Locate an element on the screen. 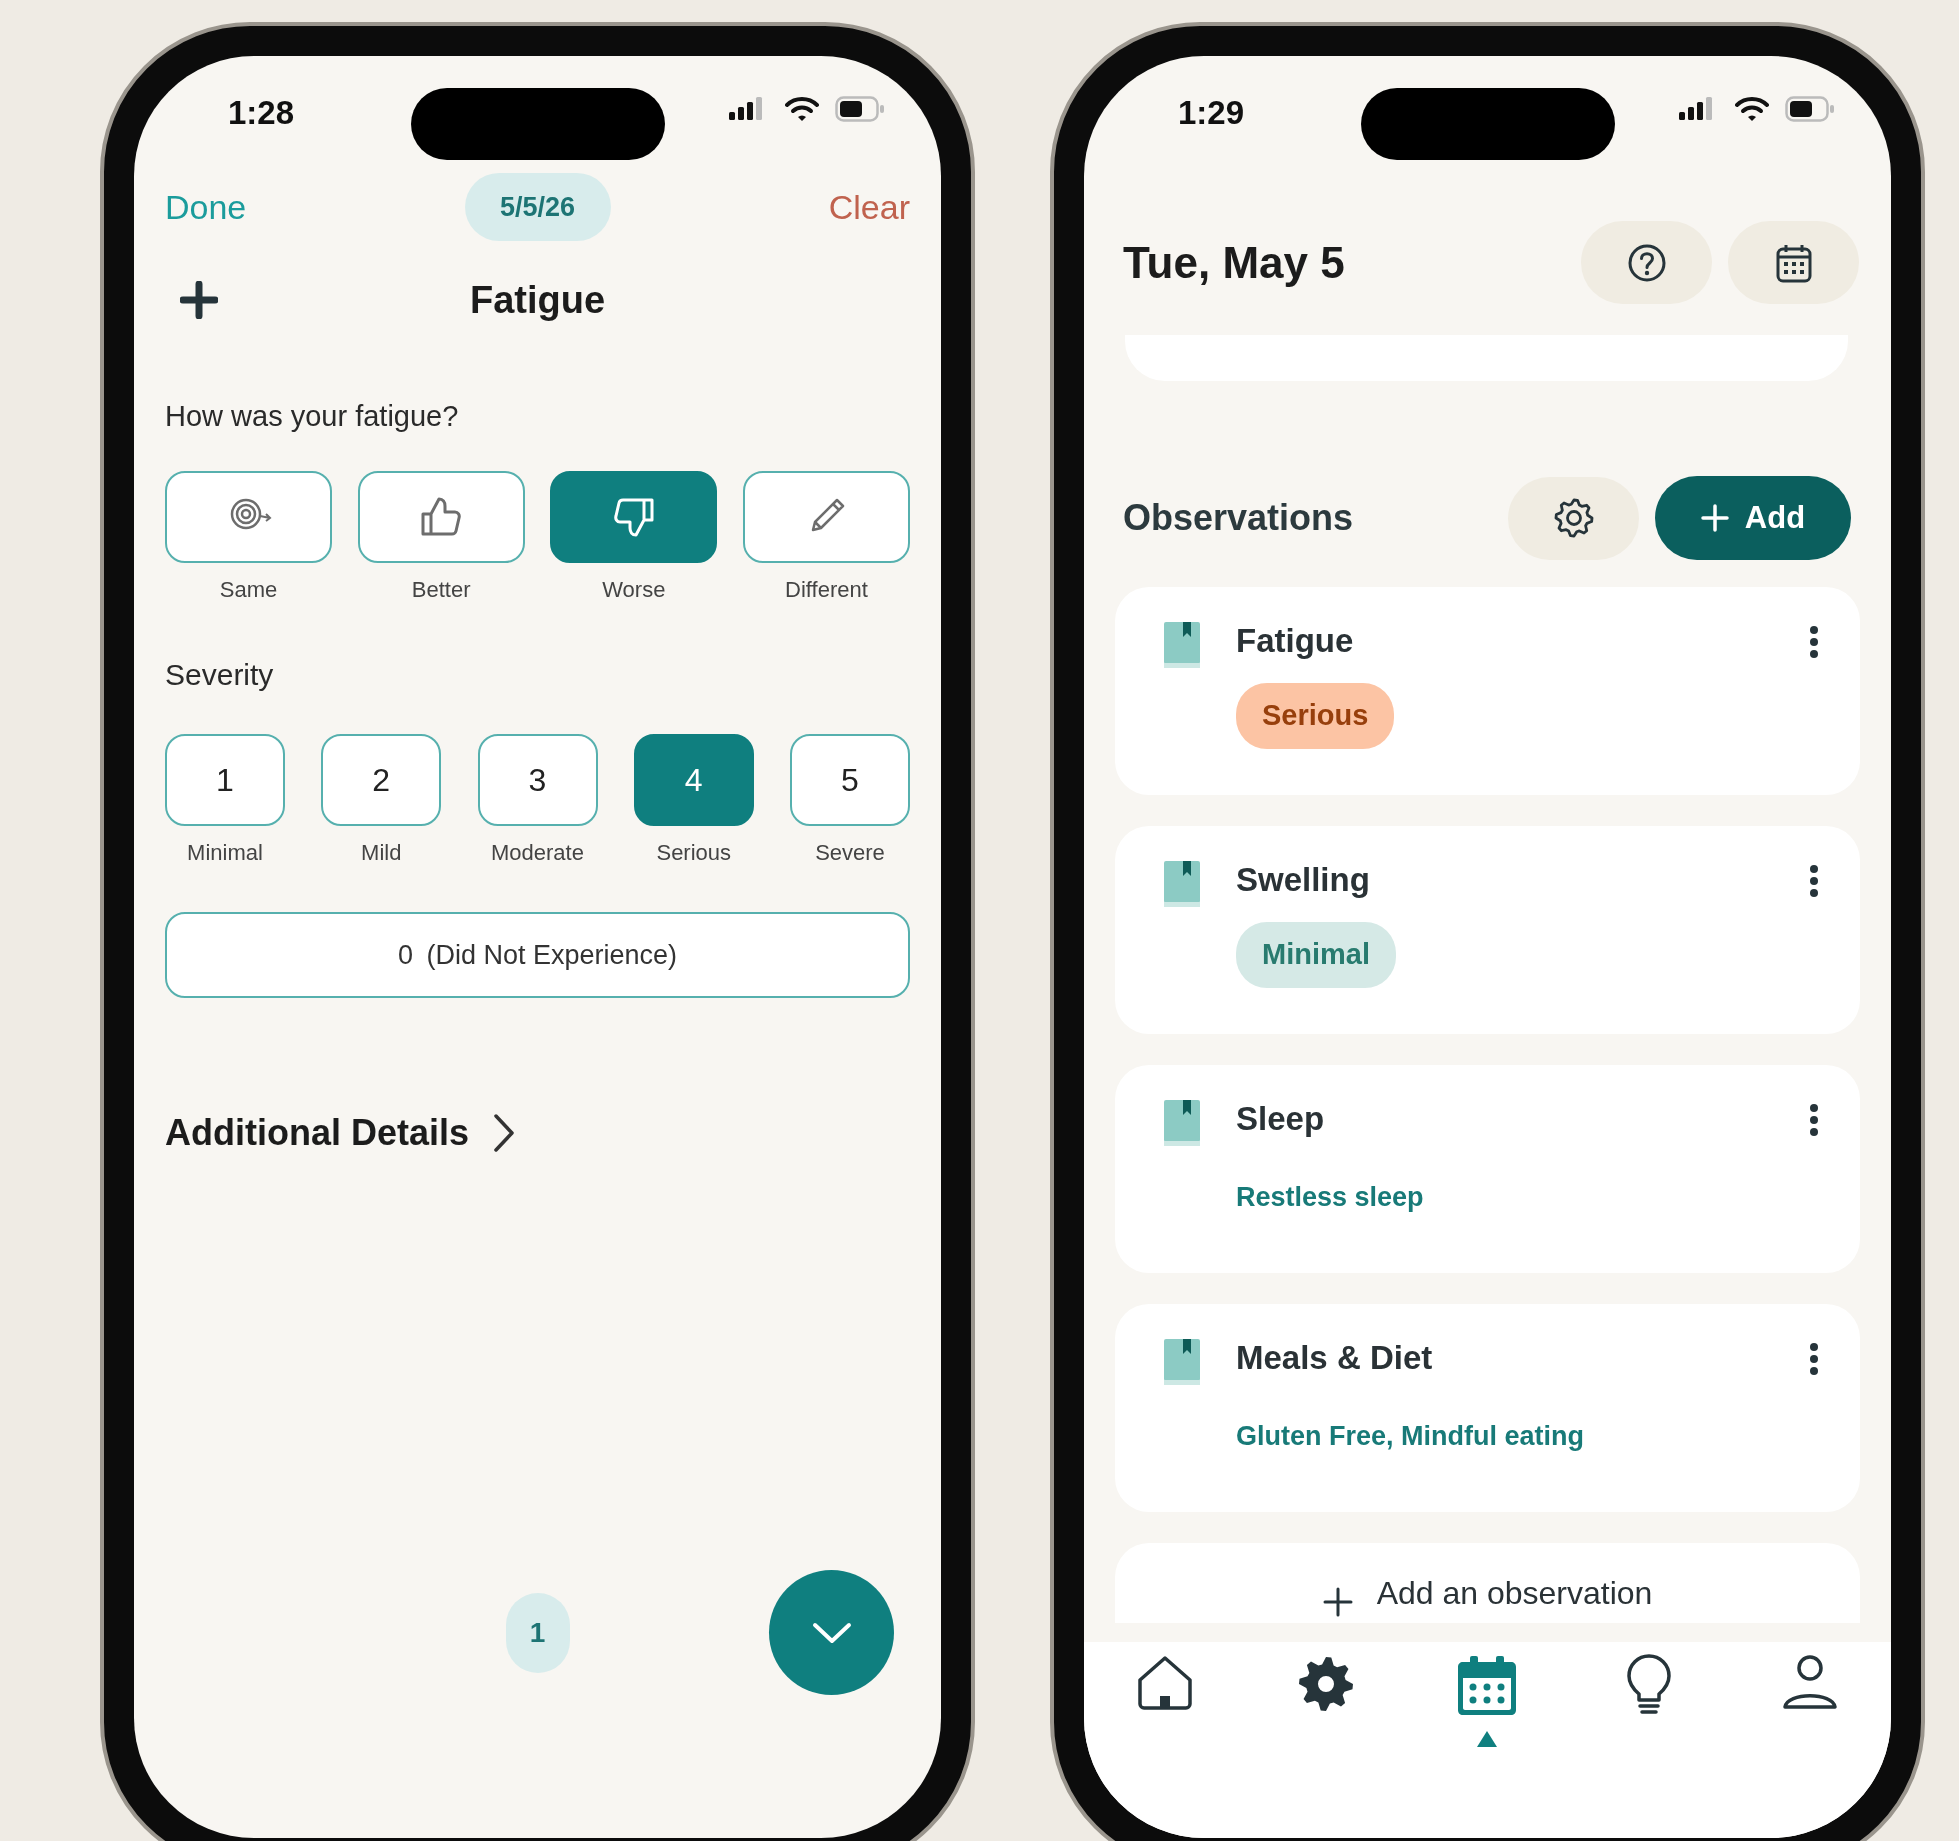  day-title: Tue, May 5 is located at coordinates (1234, 262).